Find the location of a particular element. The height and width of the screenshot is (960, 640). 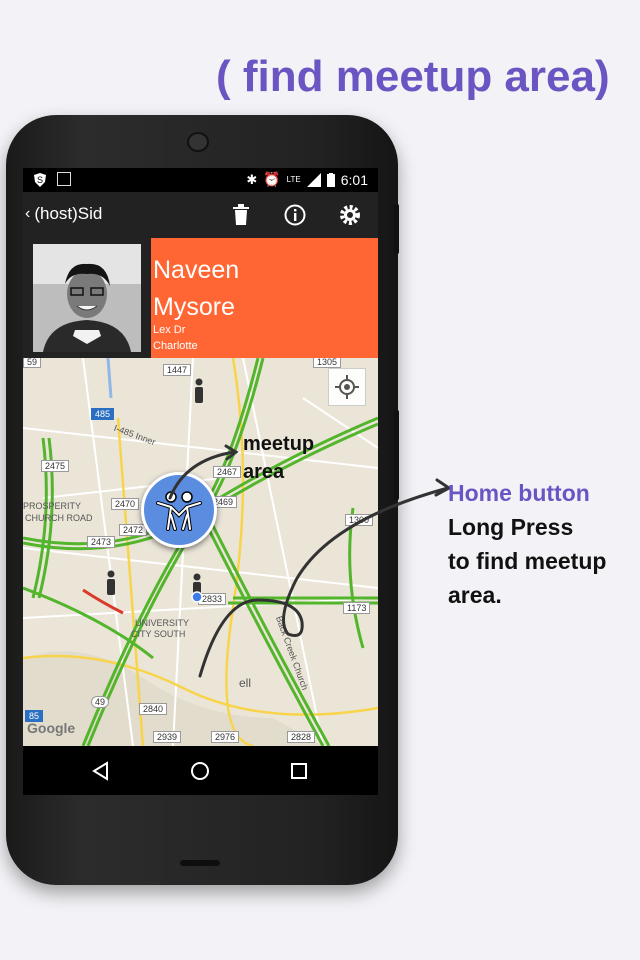

contact-name: Naveen Mysore is located at coordinates (196, 289).